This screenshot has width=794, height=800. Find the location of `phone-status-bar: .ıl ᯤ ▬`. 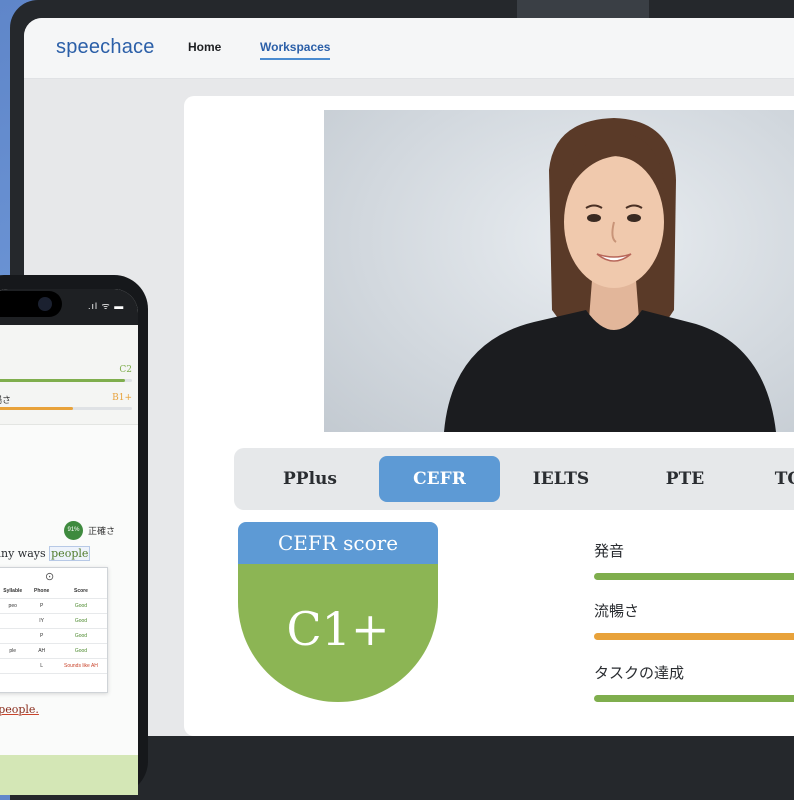

phone-status-bar: .ıl ᯤ ▬ is located at coordinates (69, 307).